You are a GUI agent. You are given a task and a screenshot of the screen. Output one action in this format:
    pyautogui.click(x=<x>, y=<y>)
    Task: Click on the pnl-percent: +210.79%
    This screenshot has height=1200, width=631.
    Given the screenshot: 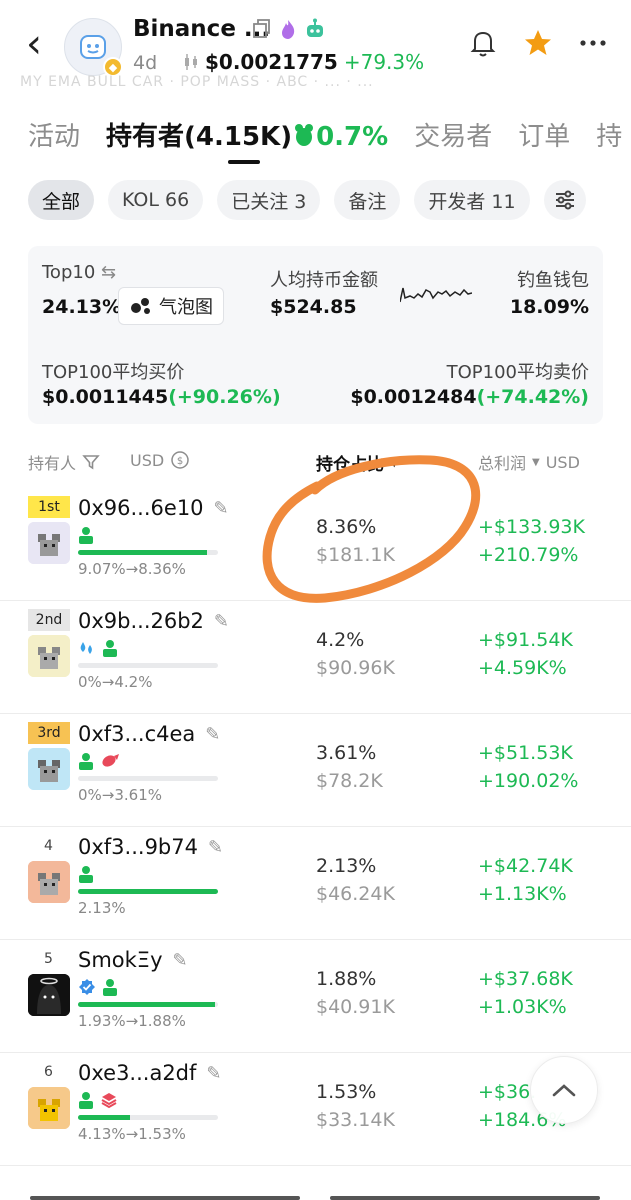 What is the action you would take?
    pyautogui.click(x=528, y=555)
    